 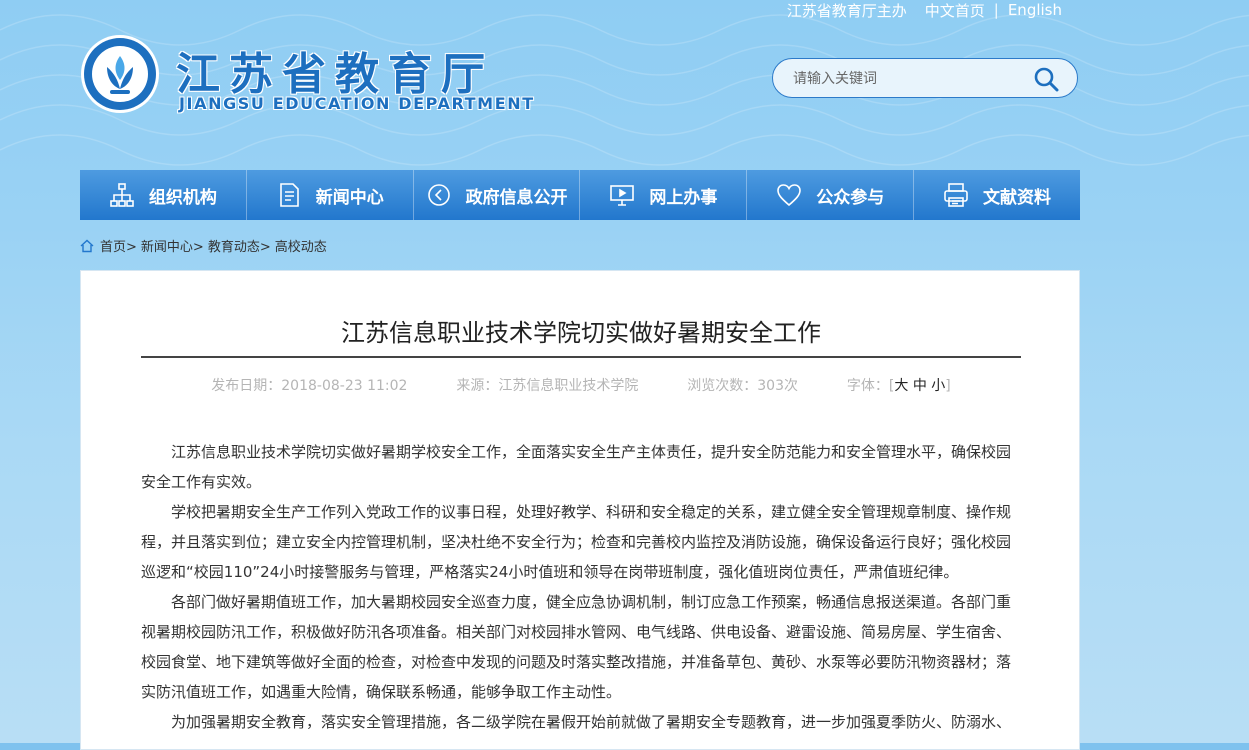 I want to click on source-label: 来源：, so click(x=477, y=386).